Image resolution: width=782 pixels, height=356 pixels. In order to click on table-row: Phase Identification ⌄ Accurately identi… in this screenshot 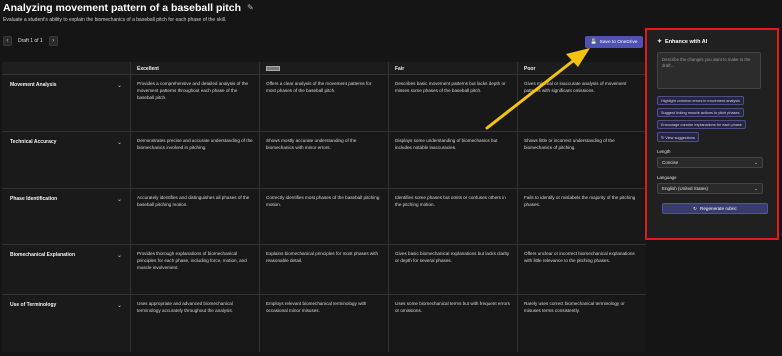, I will do `click(324, 216)`.